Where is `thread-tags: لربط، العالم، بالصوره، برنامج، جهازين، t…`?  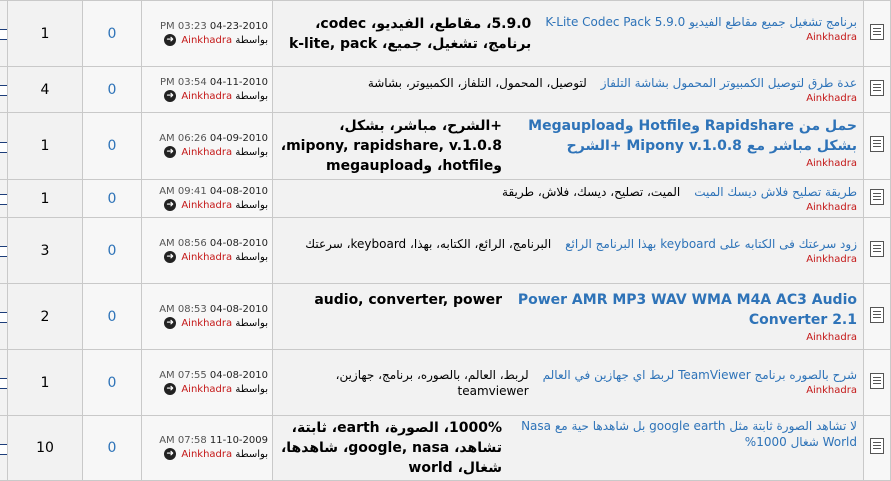
thread-tags: لربط، العالم، بالصوره، برنامج، جهازين، t… is located at coordinates (432, 382).